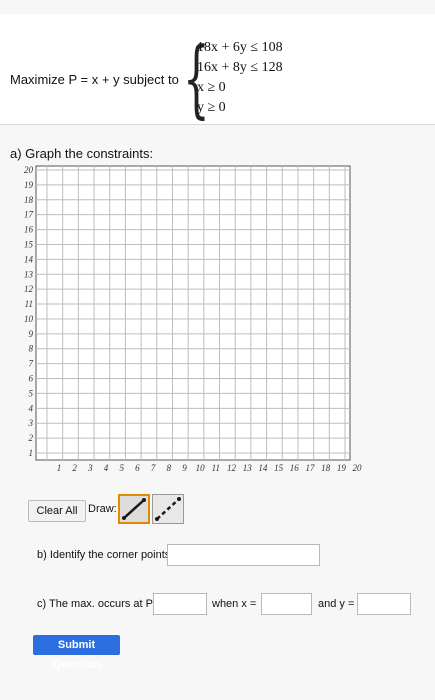 The height and width of the screenshot is (700, 435). I want to click on x-tick-label: 17, so click(310, 468).